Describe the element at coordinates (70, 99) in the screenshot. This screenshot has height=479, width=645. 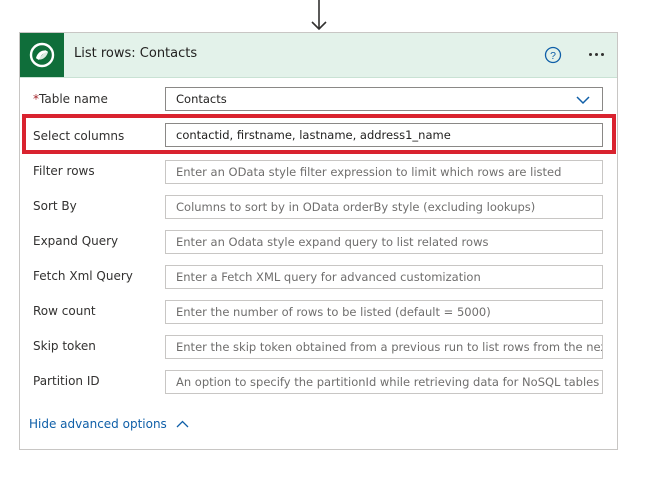
I see `field-label-table-name: *Table name` at that location.